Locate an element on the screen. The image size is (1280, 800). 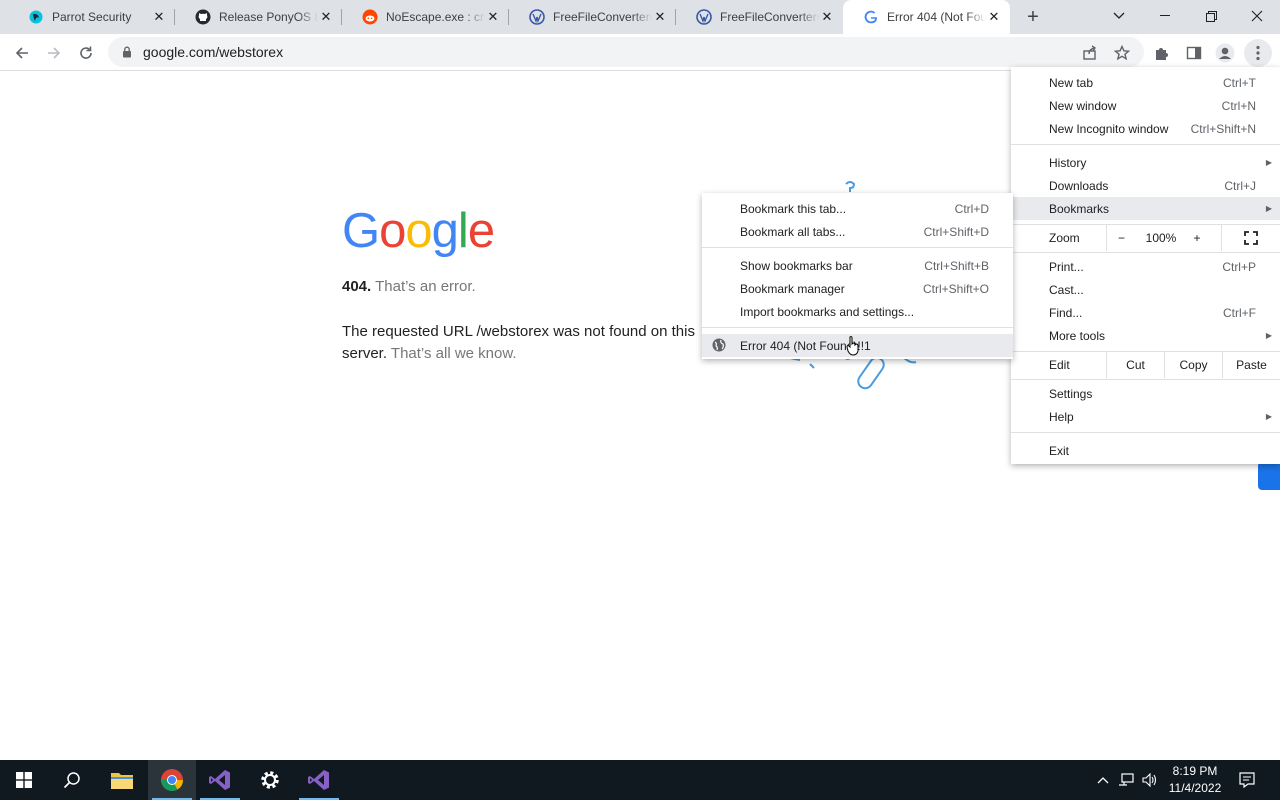
share-button is located at coordinates (1090, 53).